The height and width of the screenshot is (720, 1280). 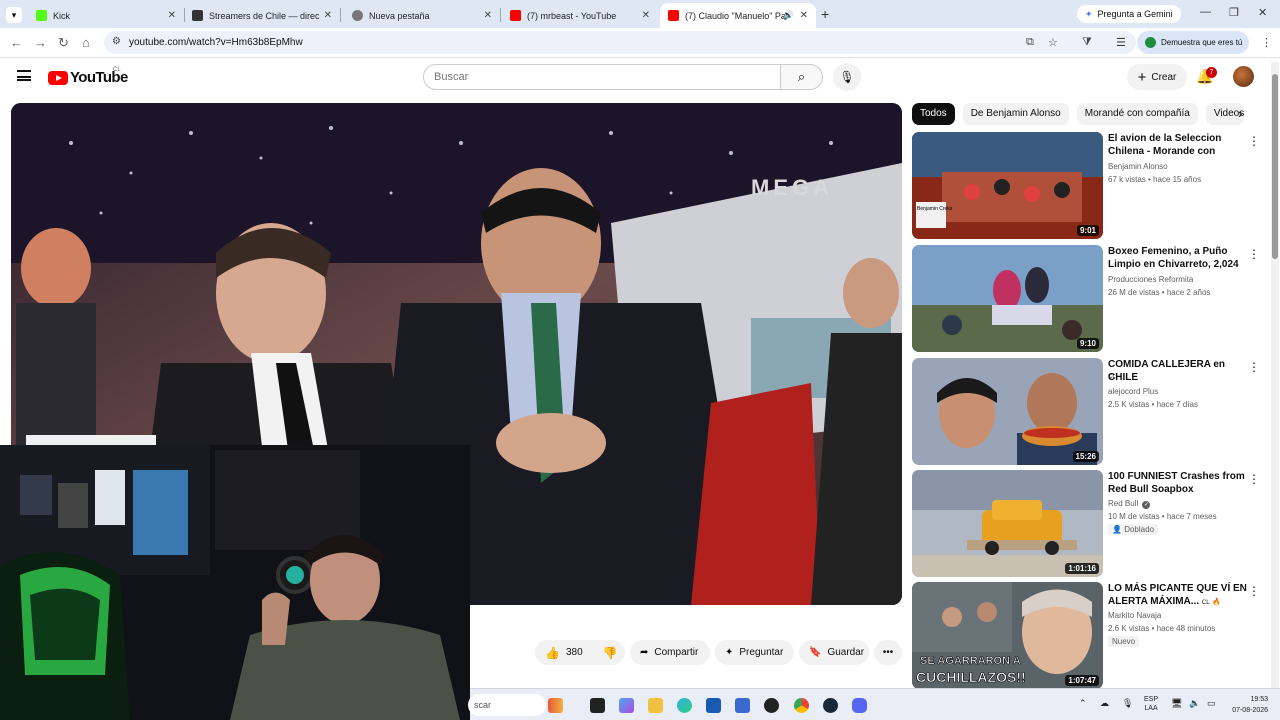 I want to click on page-scrollbar, so click(x=1275, y=375).